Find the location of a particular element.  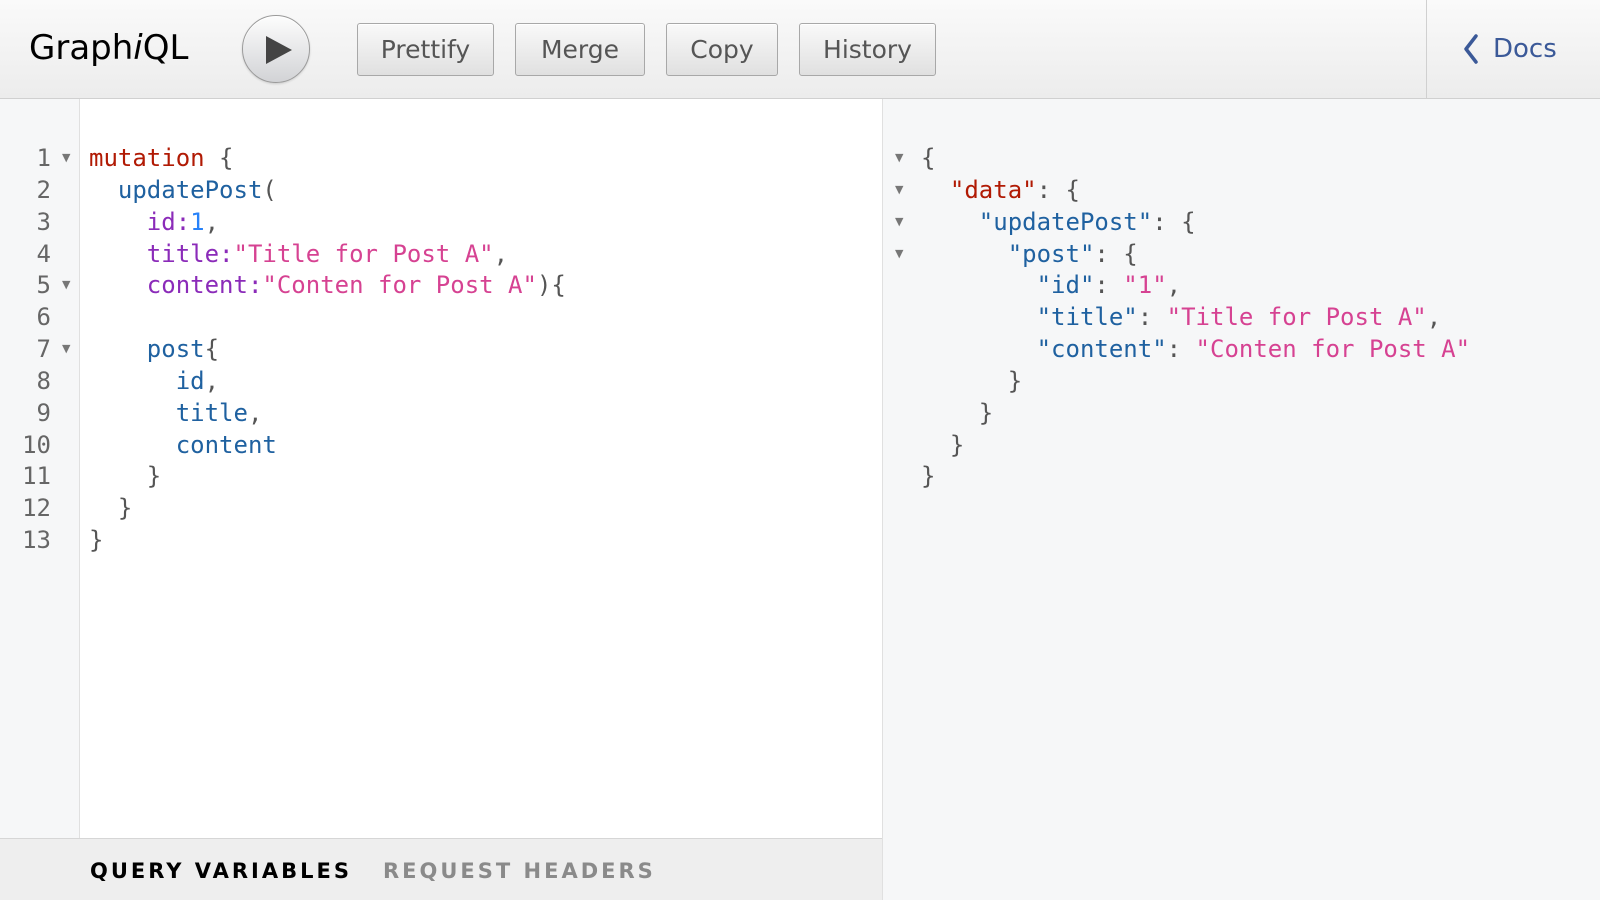

result-line: "title": "Title for Post A", is located at coordinates (1181, 317).